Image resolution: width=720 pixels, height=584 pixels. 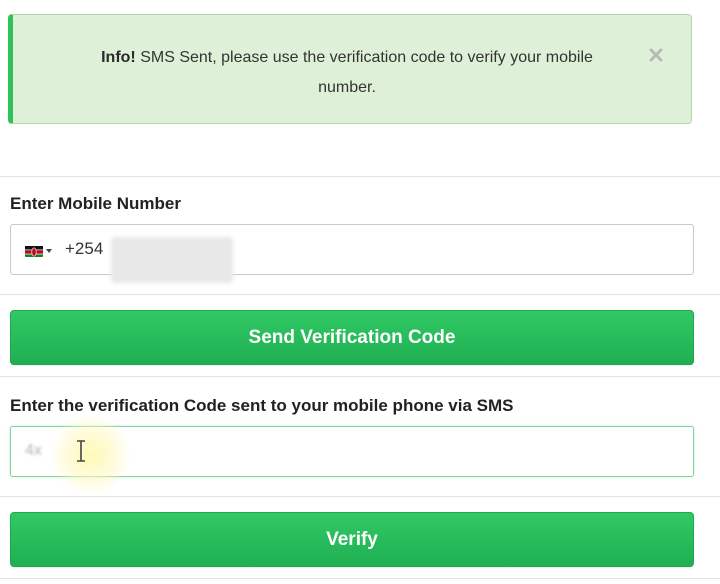 I want to click on verification-code-input: 4x, so click(x=352, y=455).